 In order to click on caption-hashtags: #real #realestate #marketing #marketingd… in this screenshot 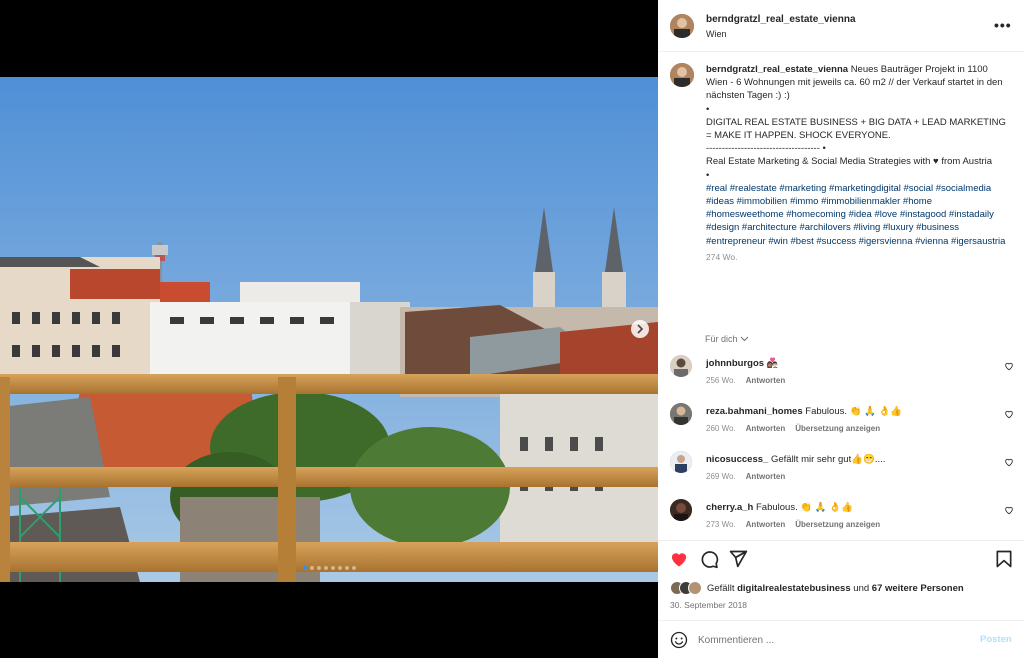, I will do `click(848, 188)`.